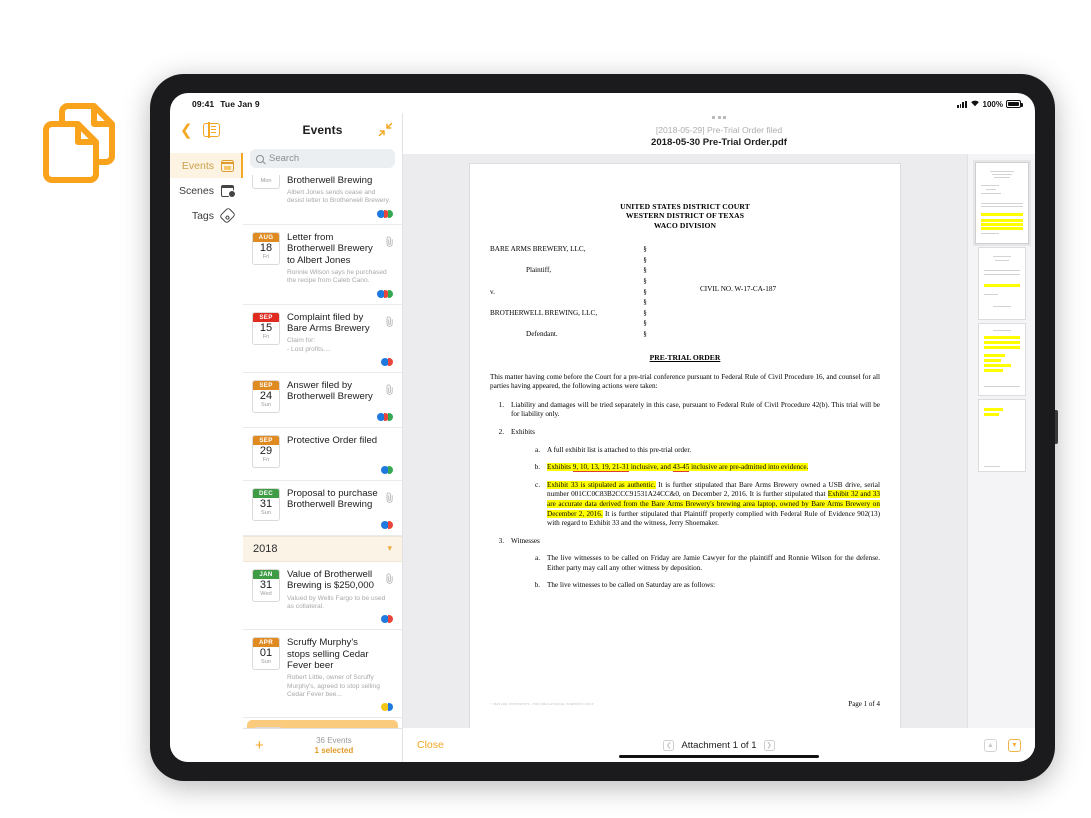  Describe the element at coordinates (719, 756) in the screenshot. I see `home-indicator` at that location.